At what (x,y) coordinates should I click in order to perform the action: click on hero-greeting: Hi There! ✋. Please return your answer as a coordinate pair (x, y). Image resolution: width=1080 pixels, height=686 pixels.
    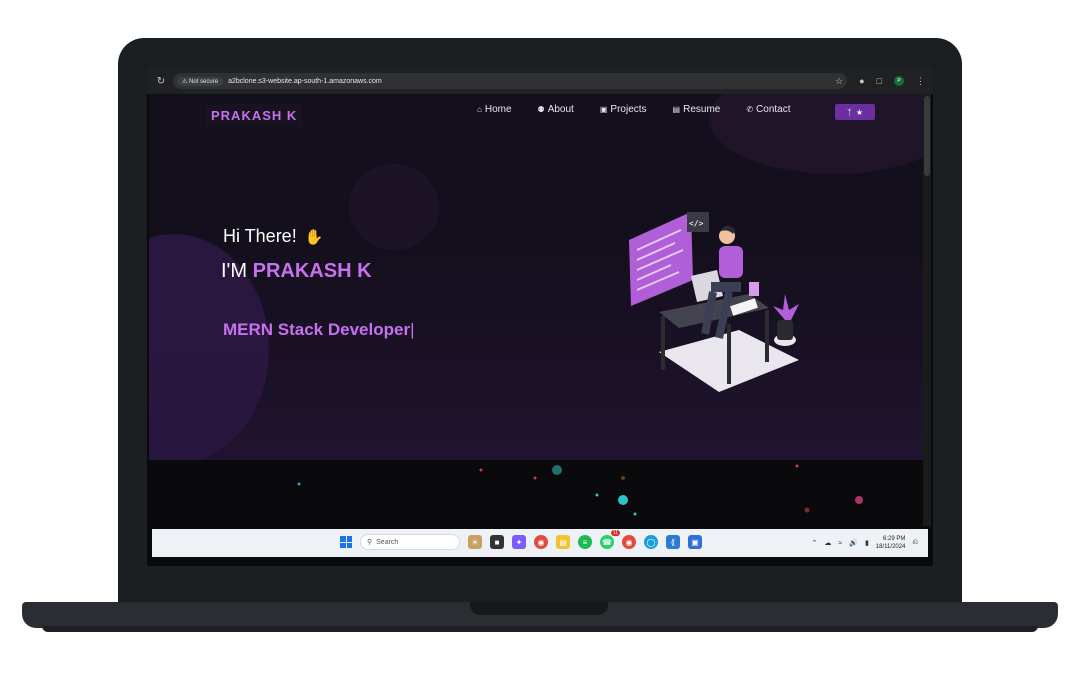
    Looking at the image, I should click on (273, 236).